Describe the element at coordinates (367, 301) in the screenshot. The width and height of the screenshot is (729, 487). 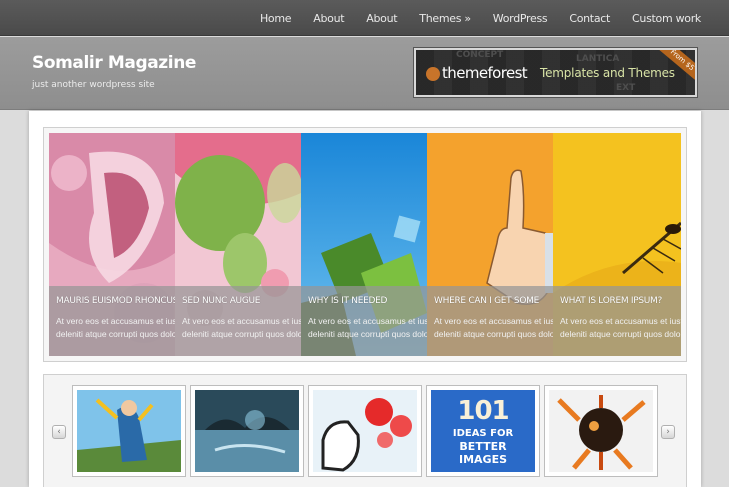
I see `slide-title: WHY IS IT NEEDED` at that location.